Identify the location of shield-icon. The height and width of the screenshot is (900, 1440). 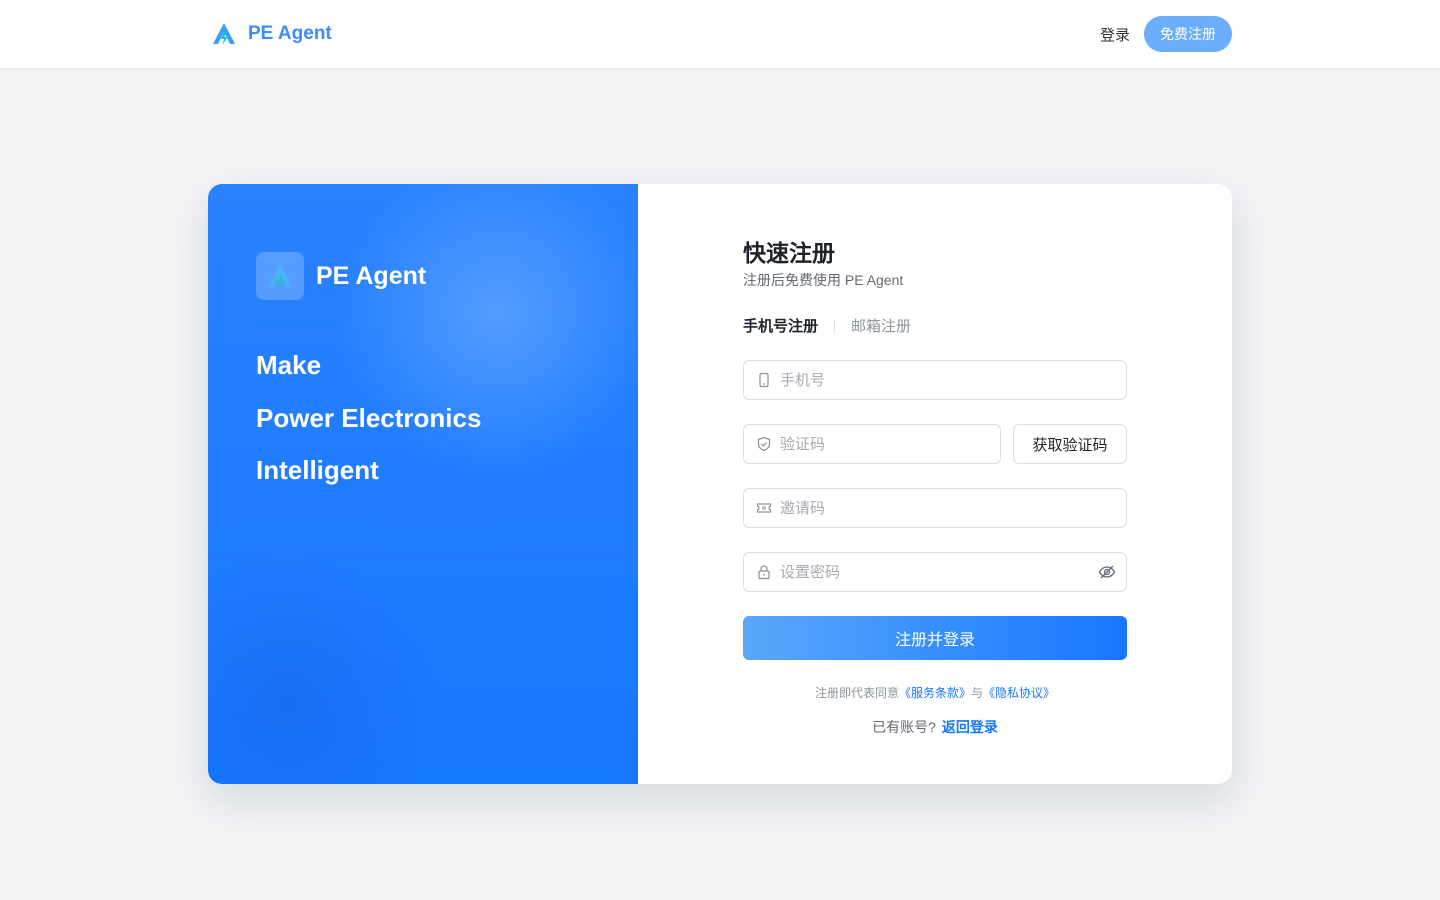
(764, 444).